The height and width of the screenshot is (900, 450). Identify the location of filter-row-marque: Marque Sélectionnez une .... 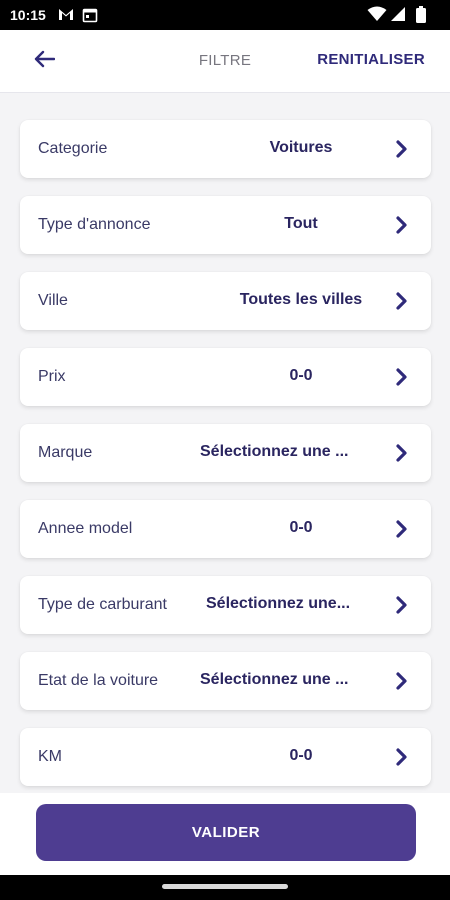
(225, 453).